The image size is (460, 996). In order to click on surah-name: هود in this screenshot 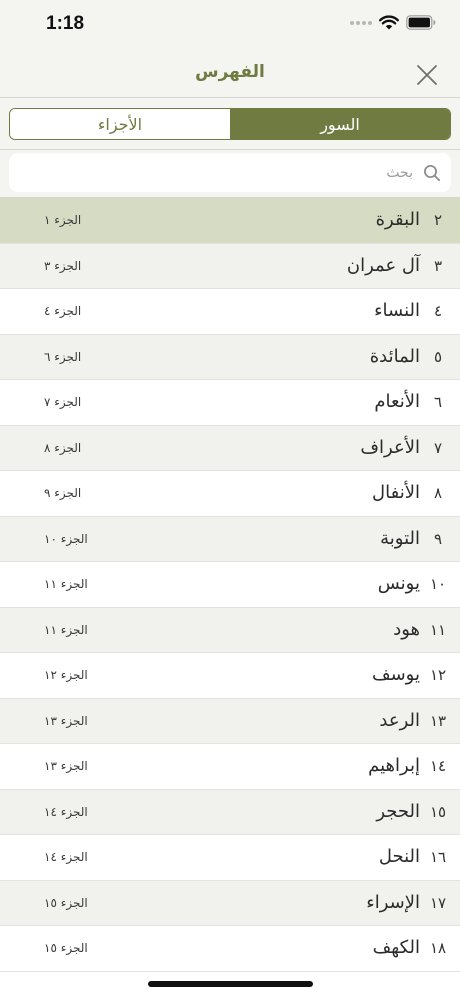, I will do `click(406, 629)`.